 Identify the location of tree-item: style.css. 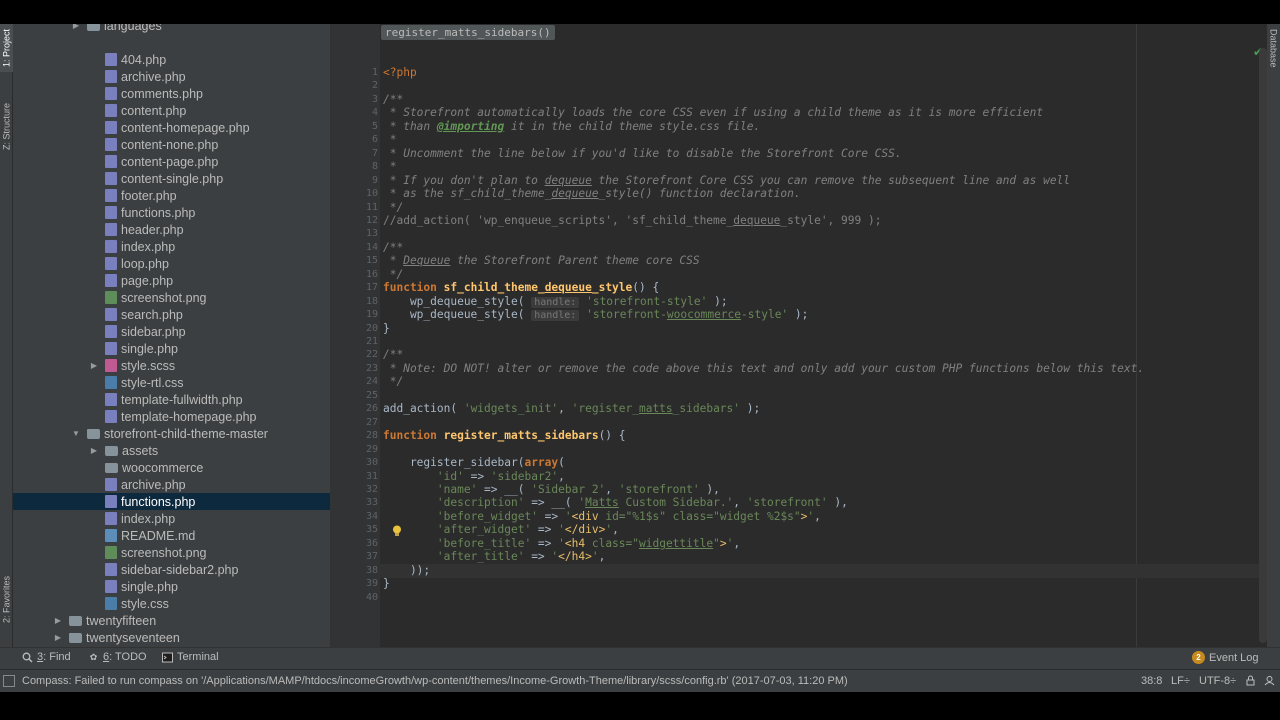
(171, 603).